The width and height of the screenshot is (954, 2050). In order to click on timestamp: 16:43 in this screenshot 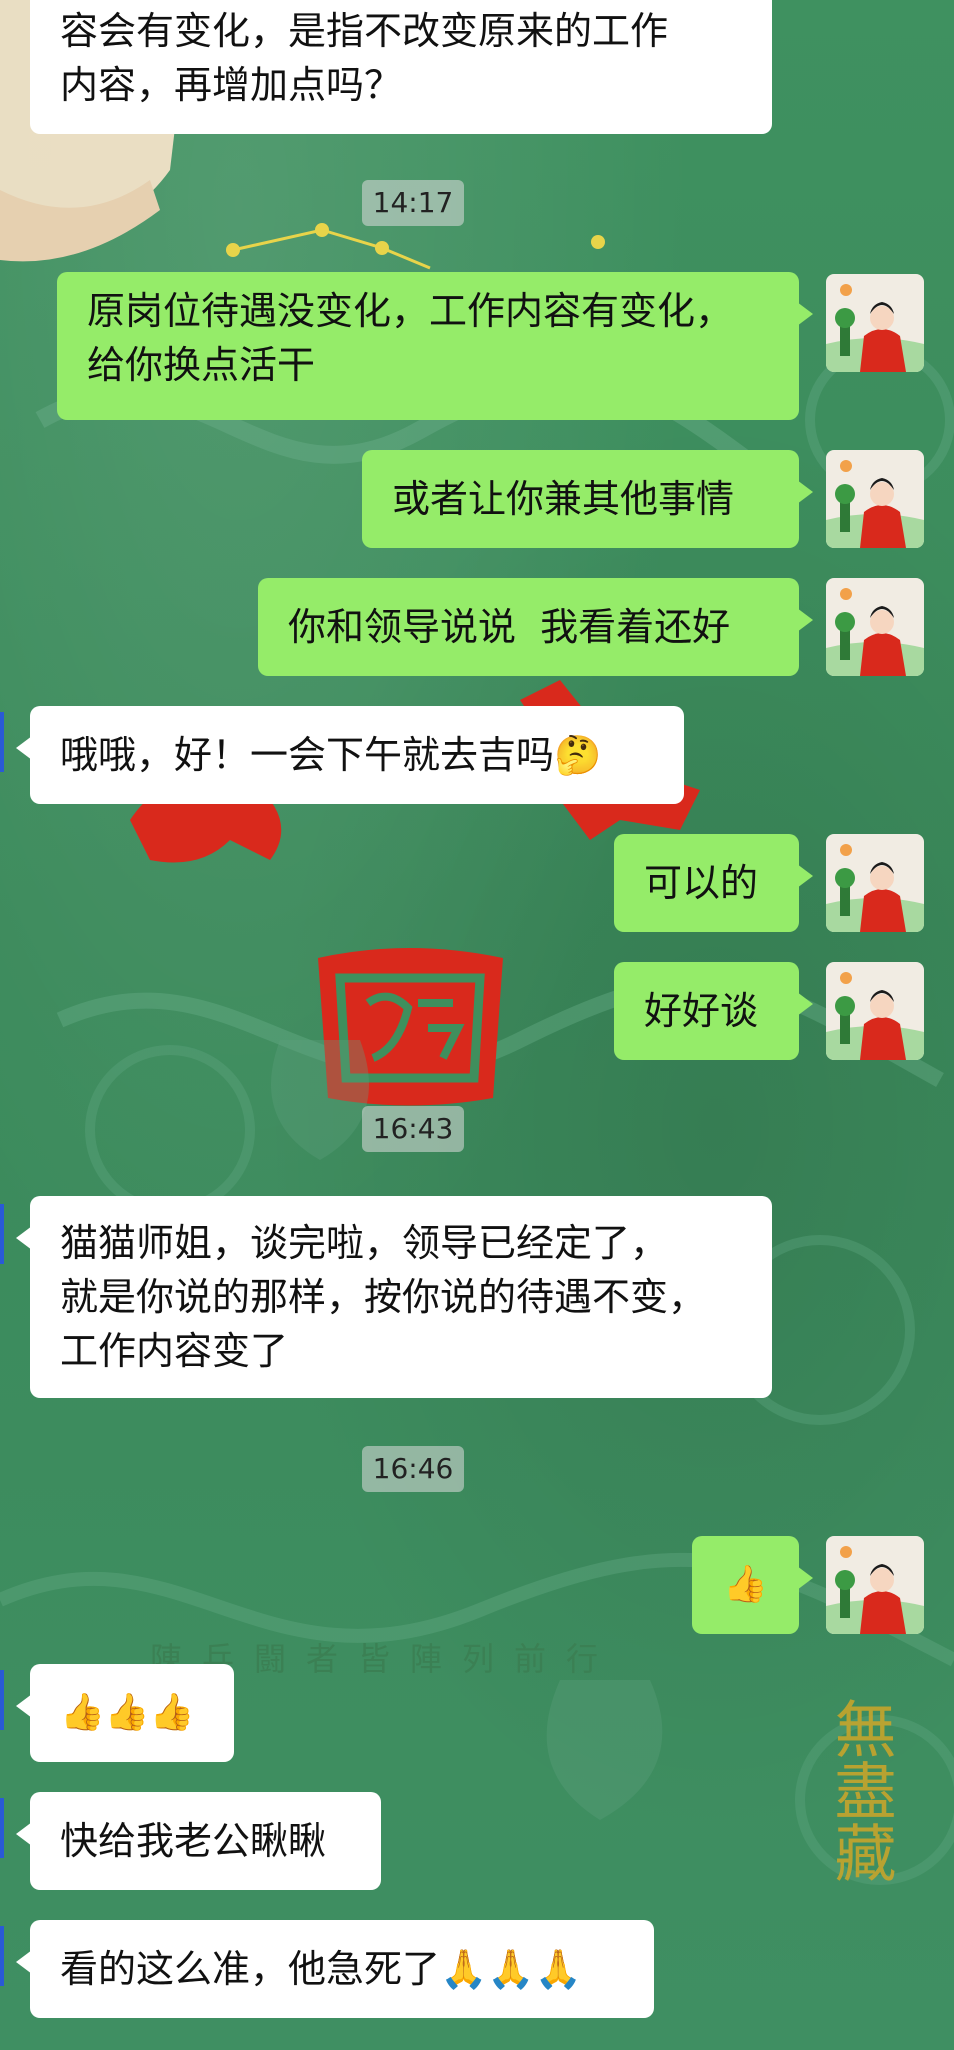, I will do `click(413, 1129)`.